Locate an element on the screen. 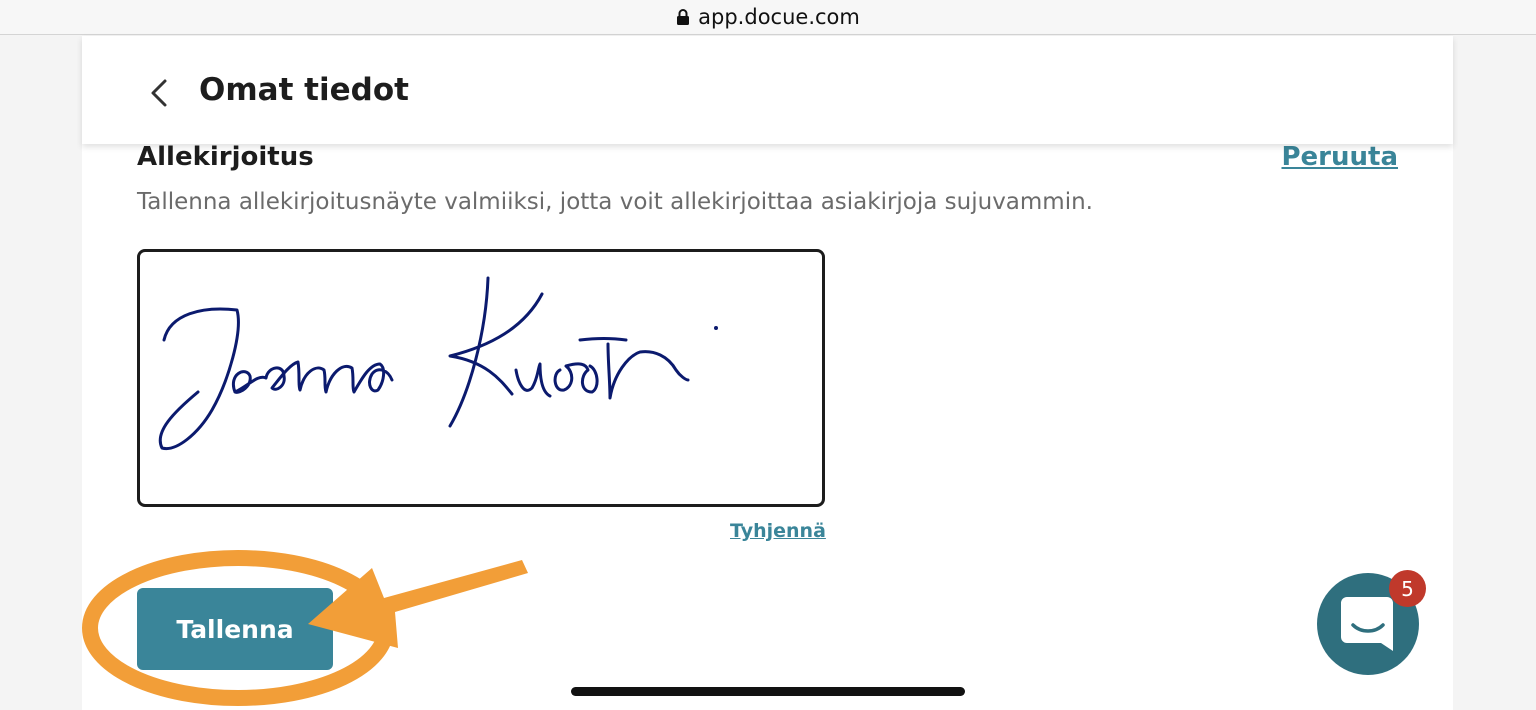  lock-icon is located at coordinates (683, 17).